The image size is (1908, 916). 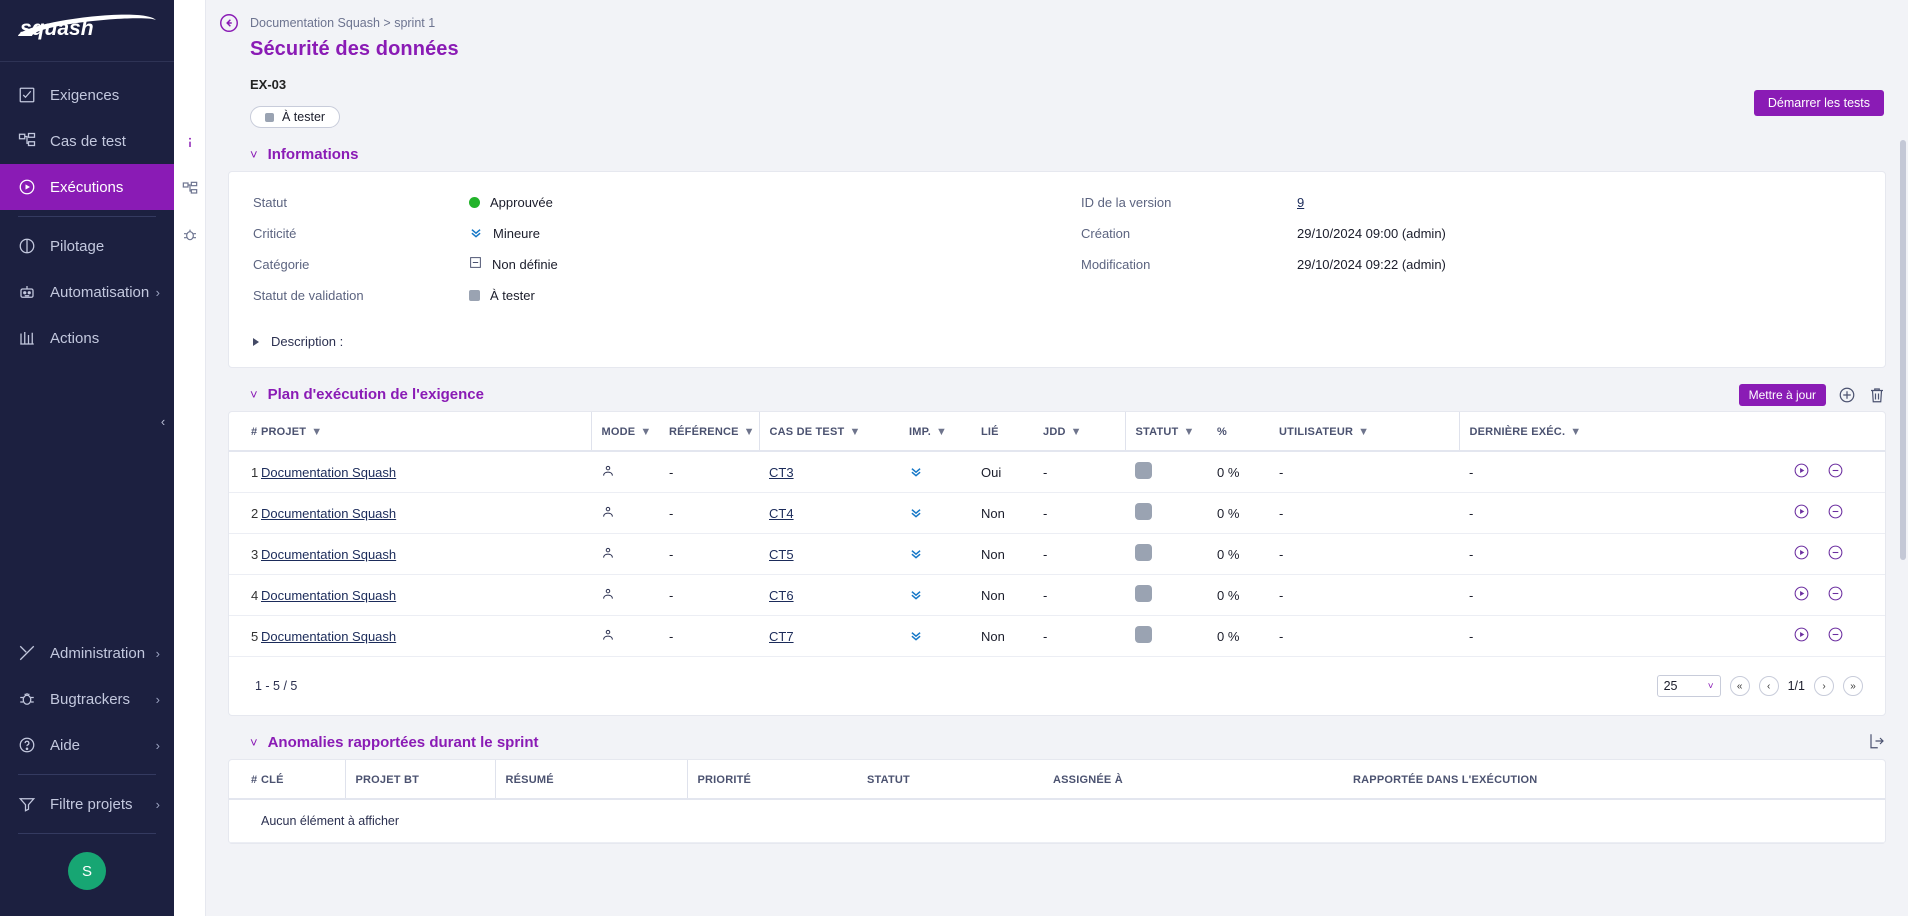 What do you see at coordinates (834, 595) in the screenshot?
I see `cell-cas-de-test: CT6` at bounding box center [834, 595].